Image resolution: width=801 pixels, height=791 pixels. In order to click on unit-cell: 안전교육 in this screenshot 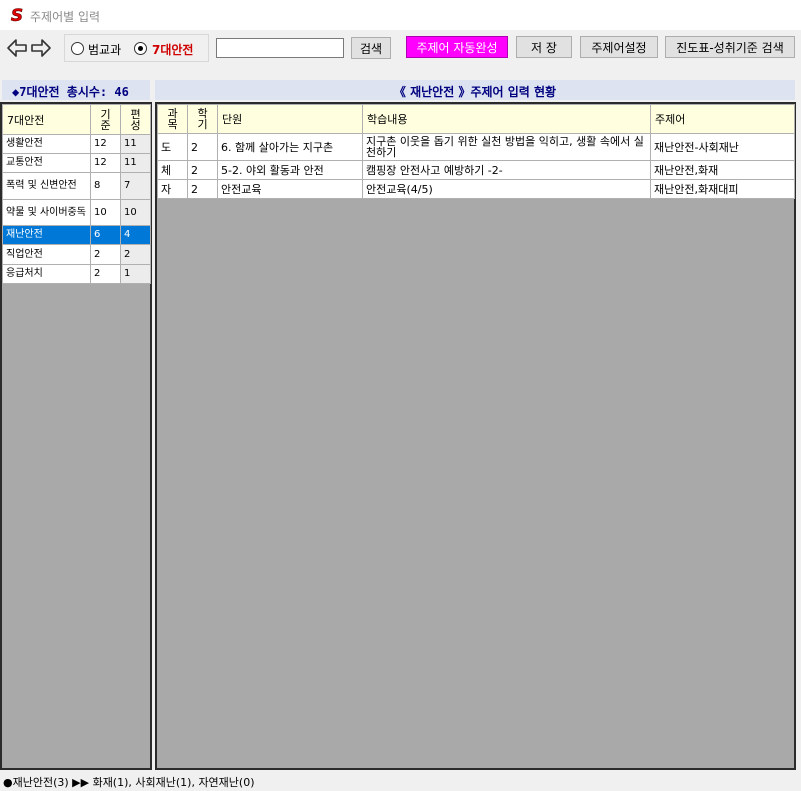, I will do `click(290, 189)`.